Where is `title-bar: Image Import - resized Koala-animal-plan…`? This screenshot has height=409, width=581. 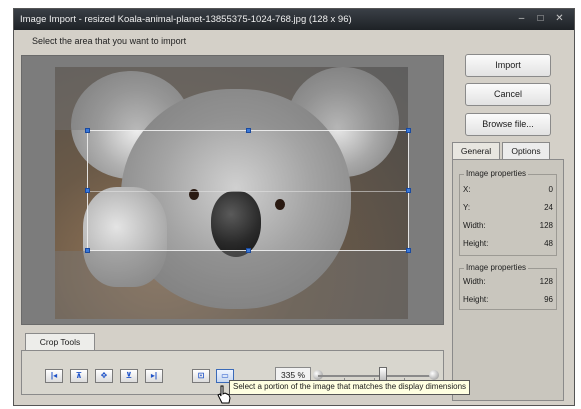 title-bar: Image Import - resized Koala-animal-plan… is located at coordinates (294, 19).